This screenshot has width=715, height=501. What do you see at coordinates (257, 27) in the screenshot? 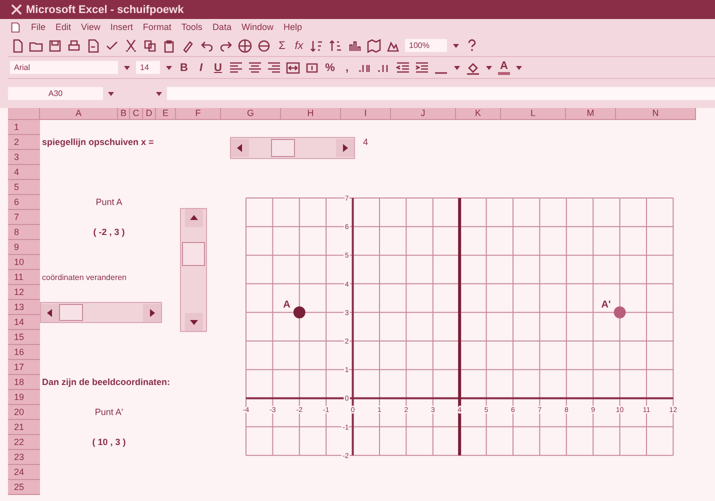
I see `menu-item: Window` at bounding box center [257, 27].